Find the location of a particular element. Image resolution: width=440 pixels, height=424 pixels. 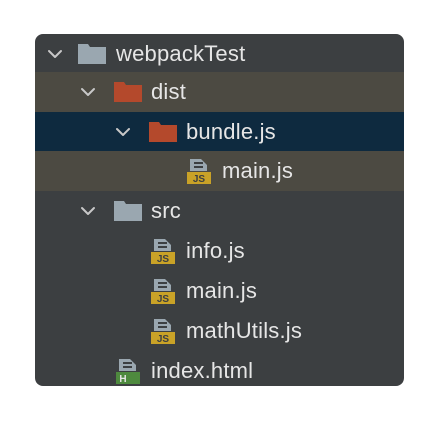

tree-row-src: src is located at coordinates (219, 211).